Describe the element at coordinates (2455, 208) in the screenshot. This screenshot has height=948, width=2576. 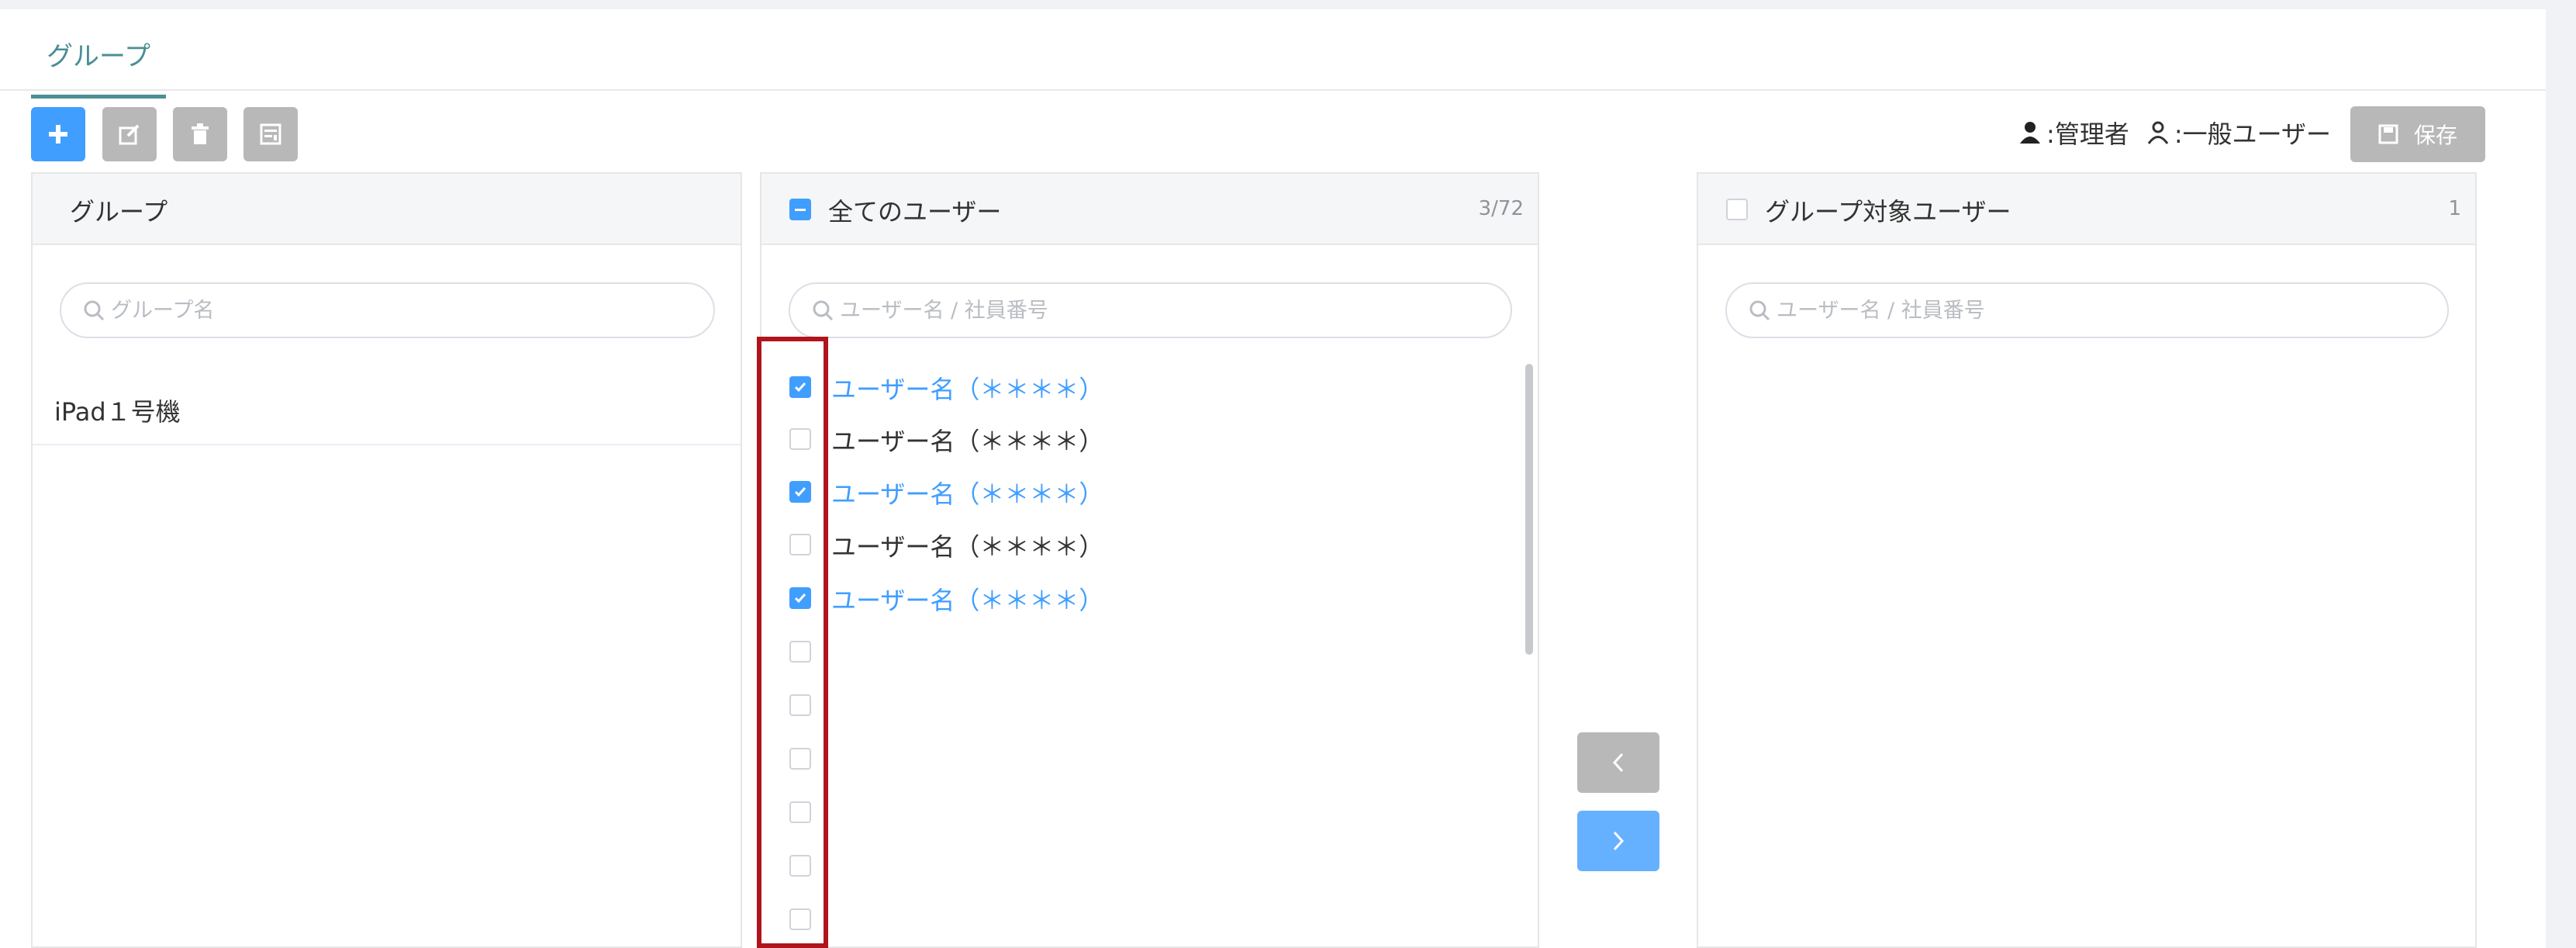
I see `target-users-count: 1` at that location.